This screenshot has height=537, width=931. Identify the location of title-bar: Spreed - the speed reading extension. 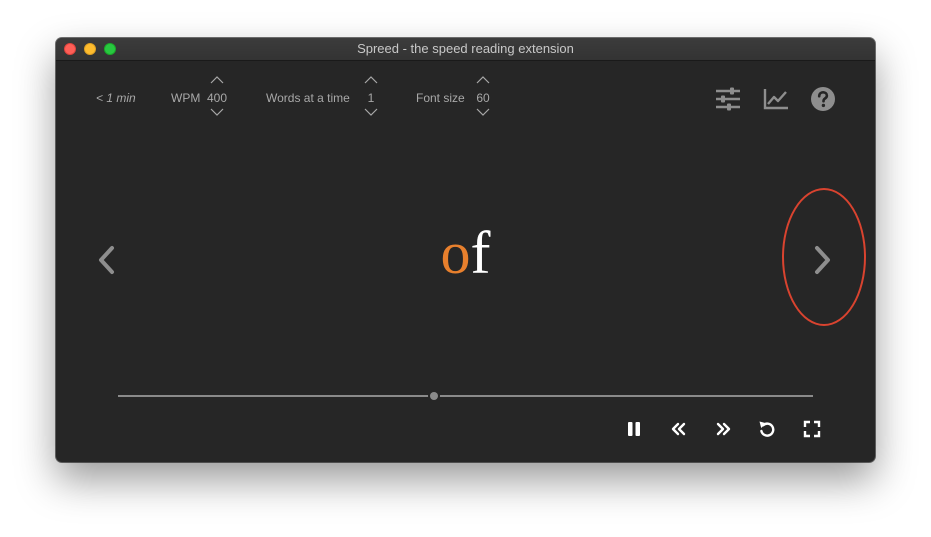
(465, 49).